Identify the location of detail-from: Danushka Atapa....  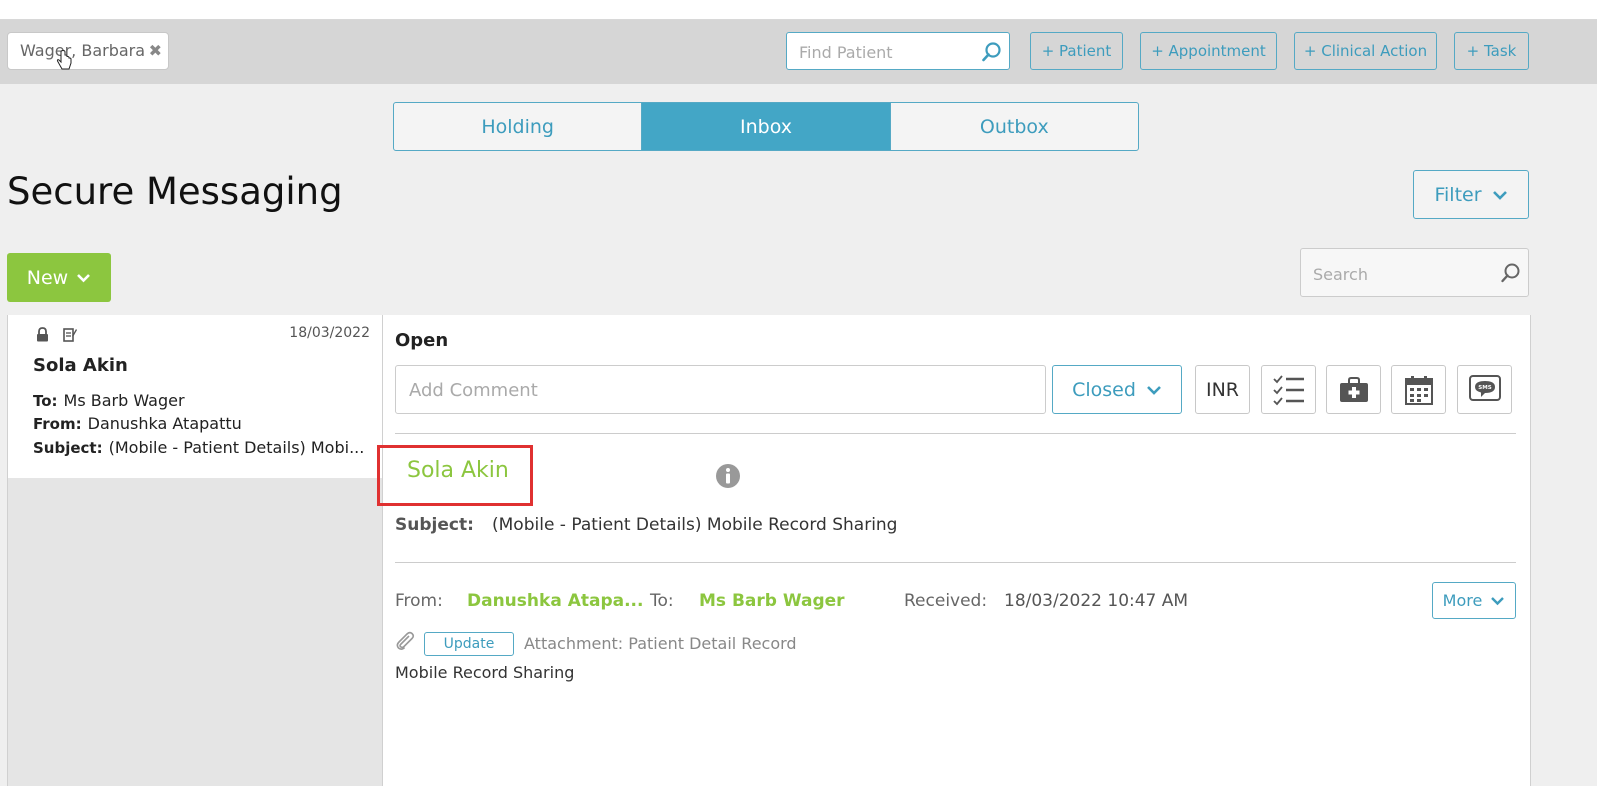
(555, 601).